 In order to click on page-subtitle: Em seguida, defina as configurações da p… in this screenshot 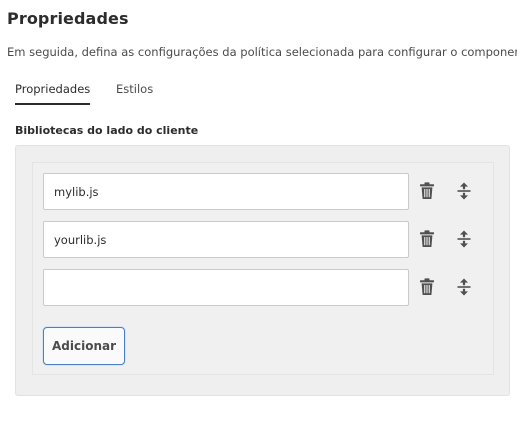, I will do `click(262, 52)`.